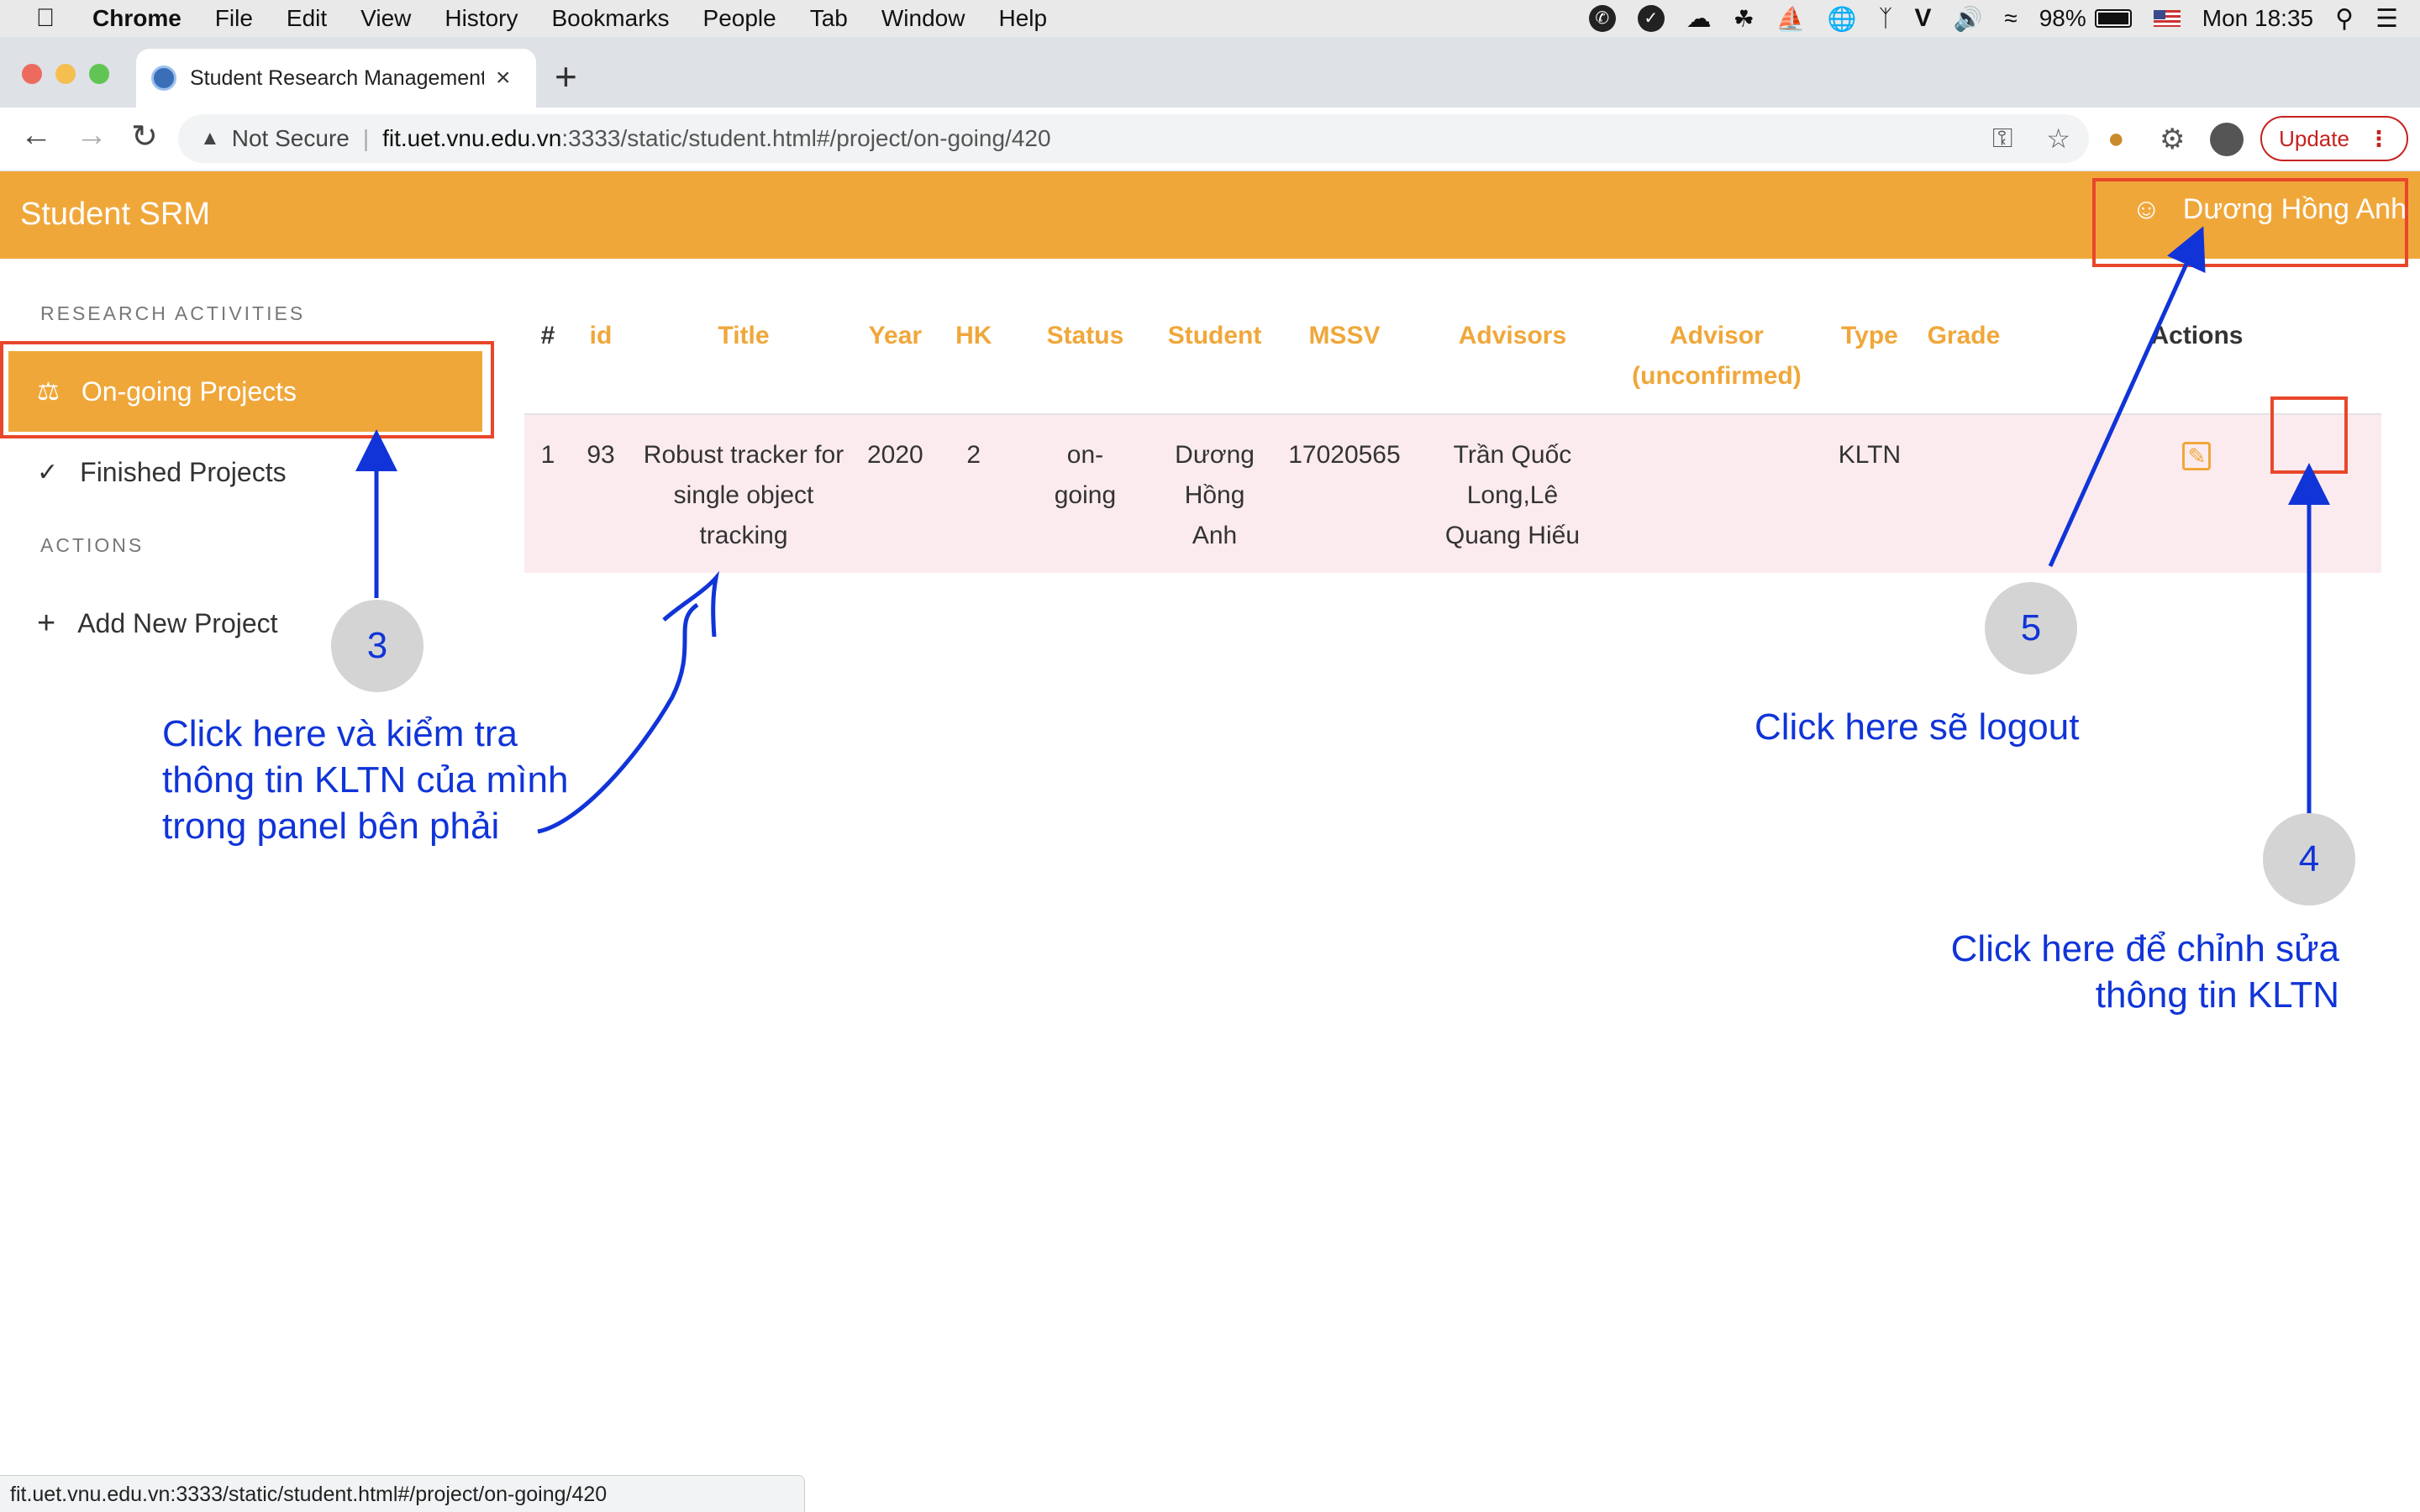 The width and height of the screenshot is (2420, 1512). I want to click on sidebar-item-finished-projects: ✓ Finished Projects, so click(245, 472).